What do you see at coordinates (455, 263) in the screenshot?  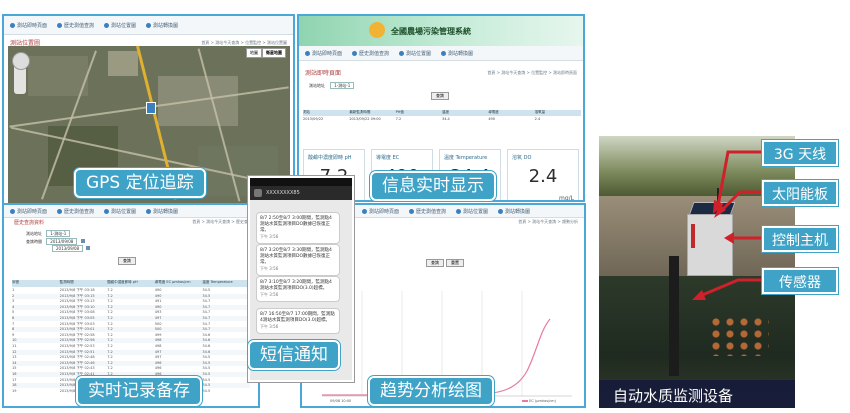 I see `trend-reset-button: 重置` at bounding box center [455, 263].